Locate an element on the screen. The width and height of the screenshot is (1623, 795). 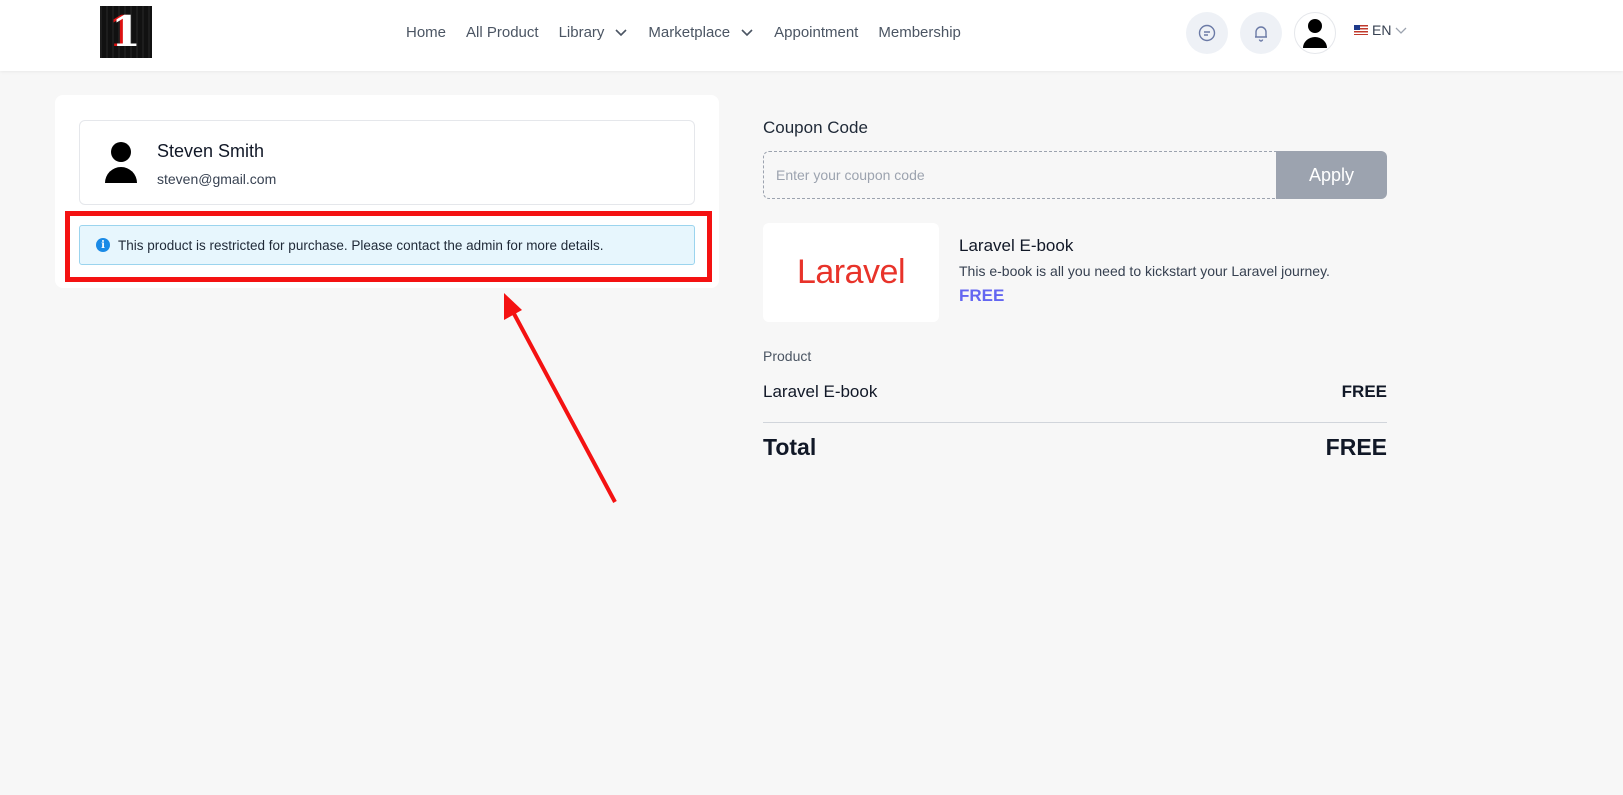
nav-marketplace-label: Marketplace is located at coordinates (689, 32).